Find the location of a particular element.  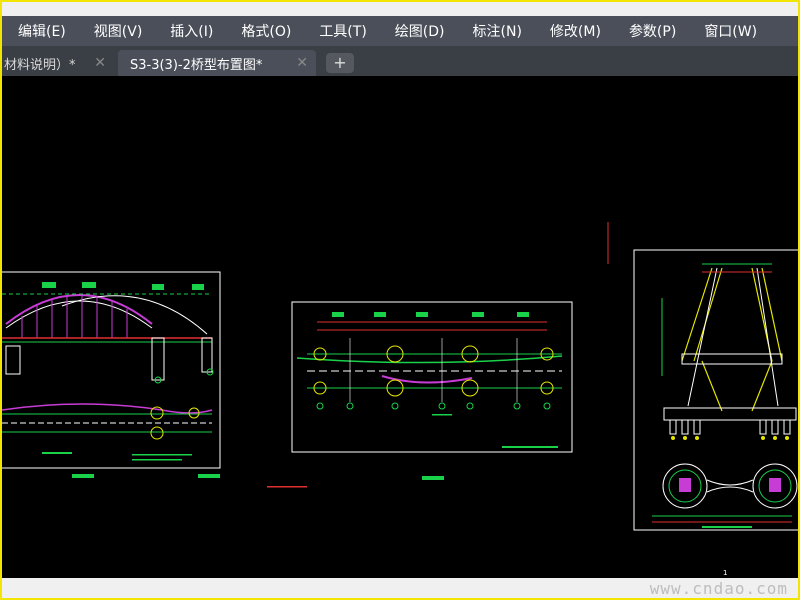

drawing-sheet-center is located at coordinates (420, 394).